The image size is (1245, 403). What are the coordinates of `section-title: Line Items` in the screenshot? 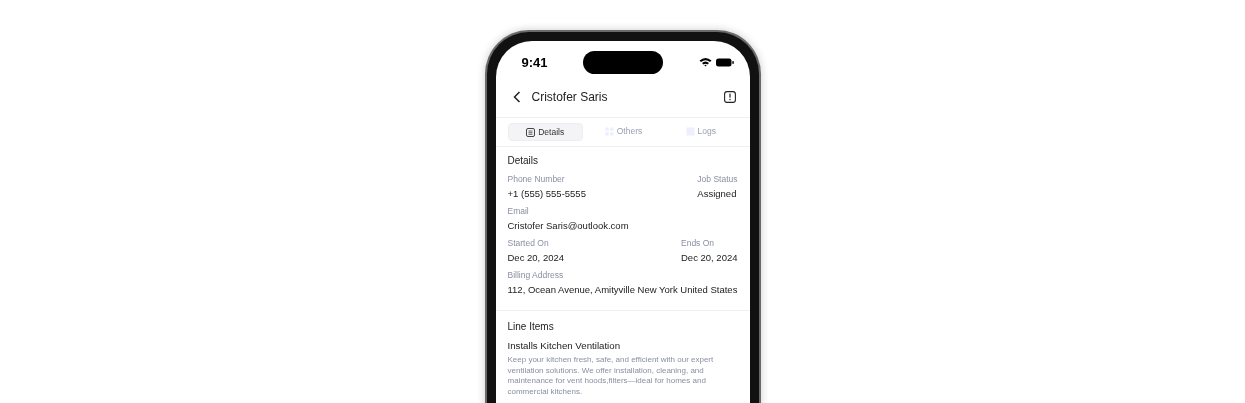 It's located at (531, 326).